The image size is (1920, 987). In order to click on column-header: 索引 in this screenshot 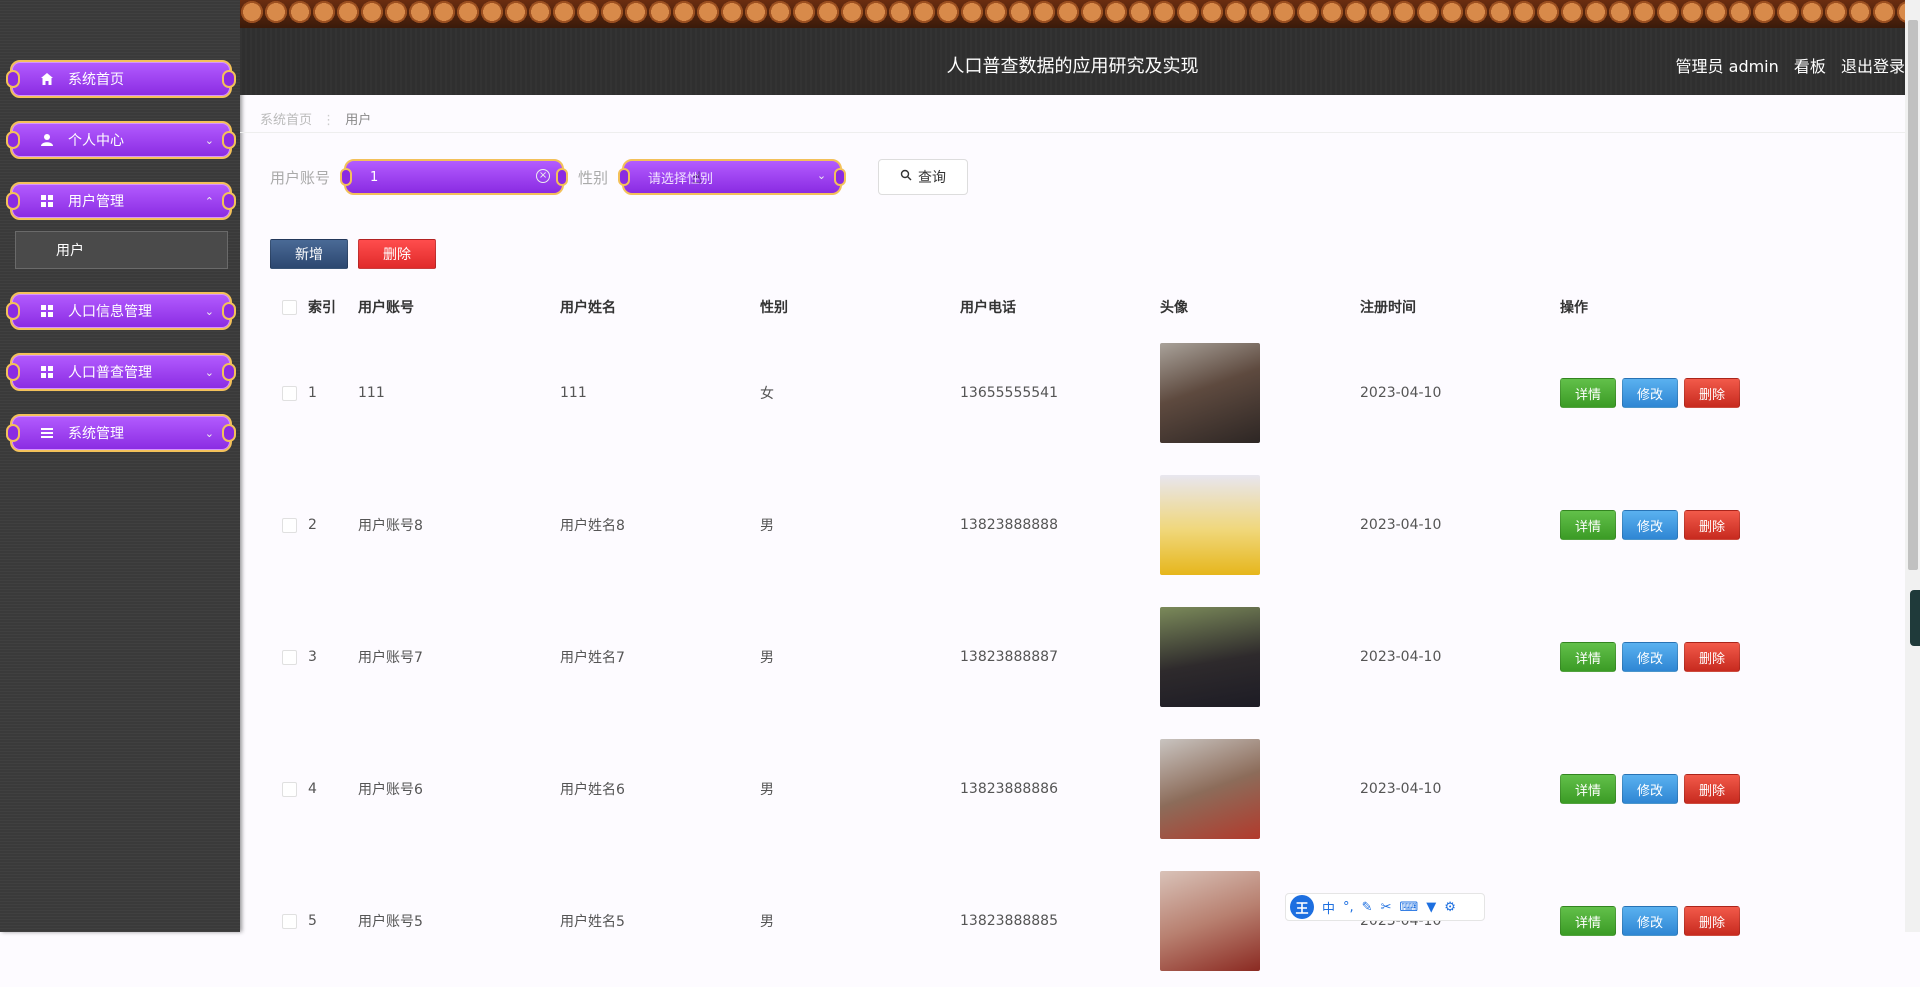, I will do `click(322, 308)`.